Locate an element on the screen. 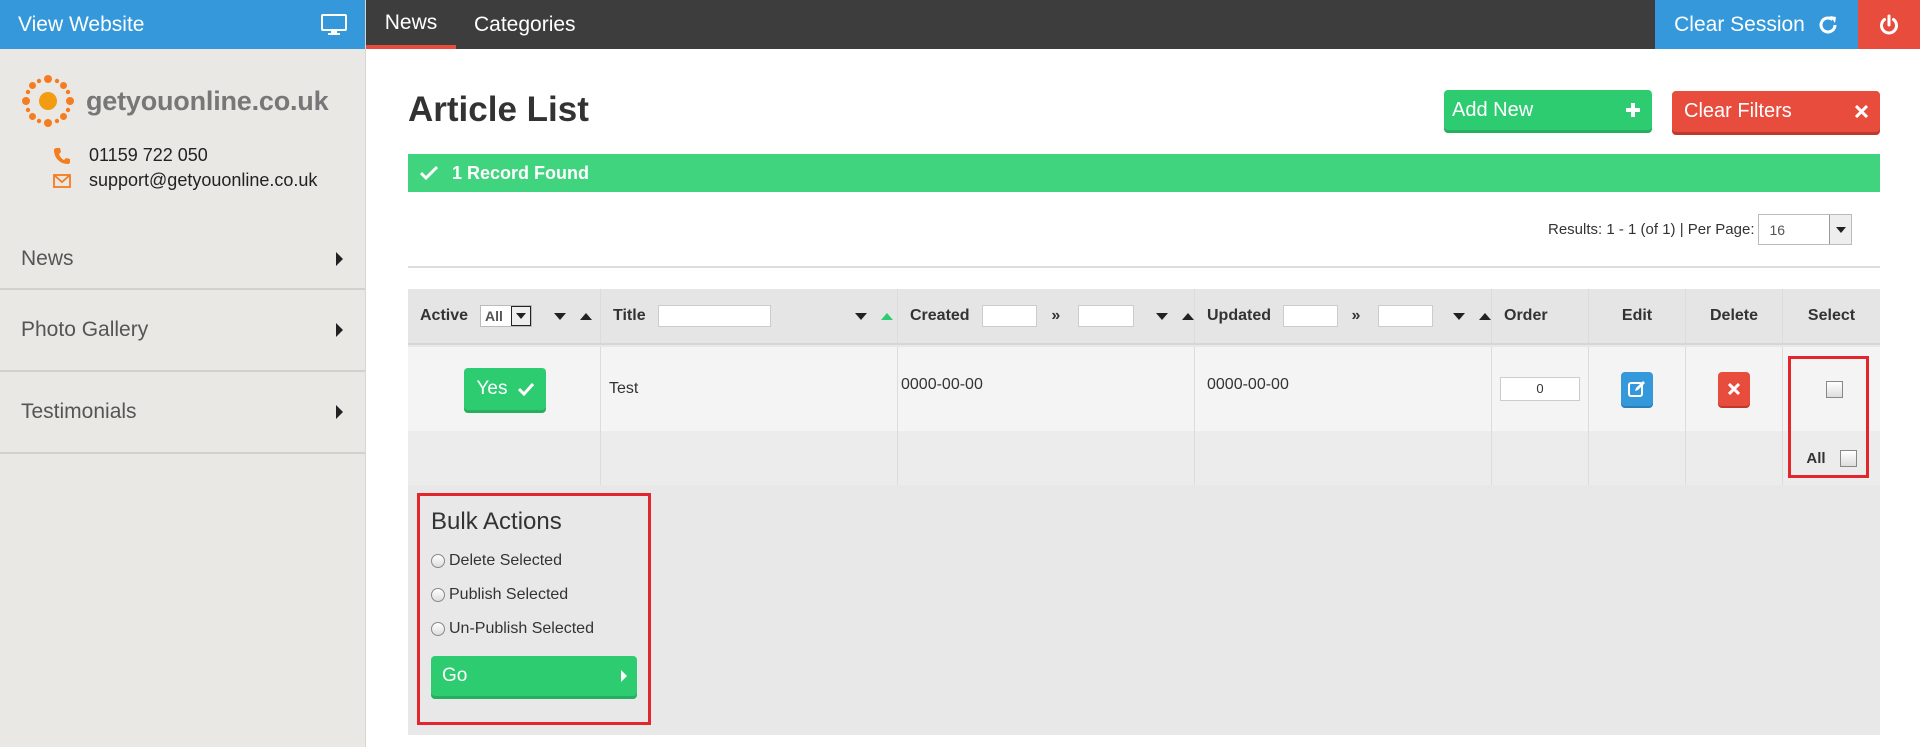 This screenshot has width=1920, height=747. created-from-input is located at coordinates (1009, 316).